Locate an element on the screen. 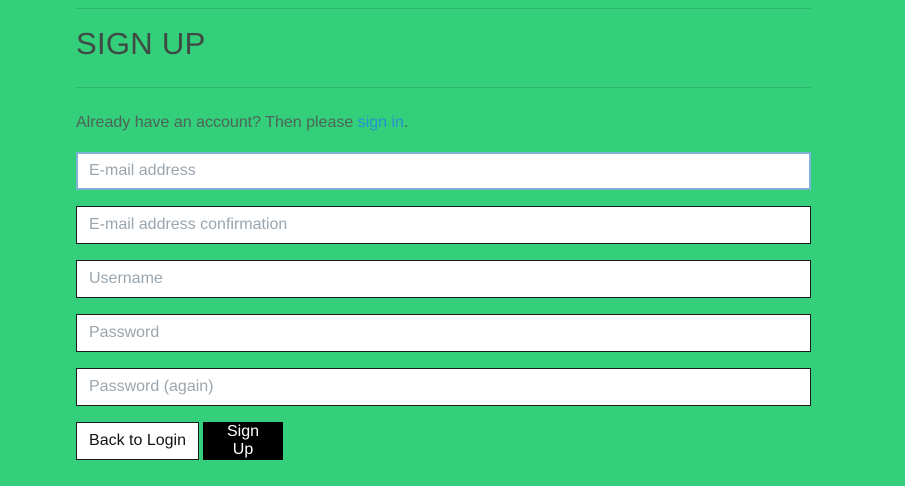  page-title: SIGN UP is located at coordinates (141, 43).